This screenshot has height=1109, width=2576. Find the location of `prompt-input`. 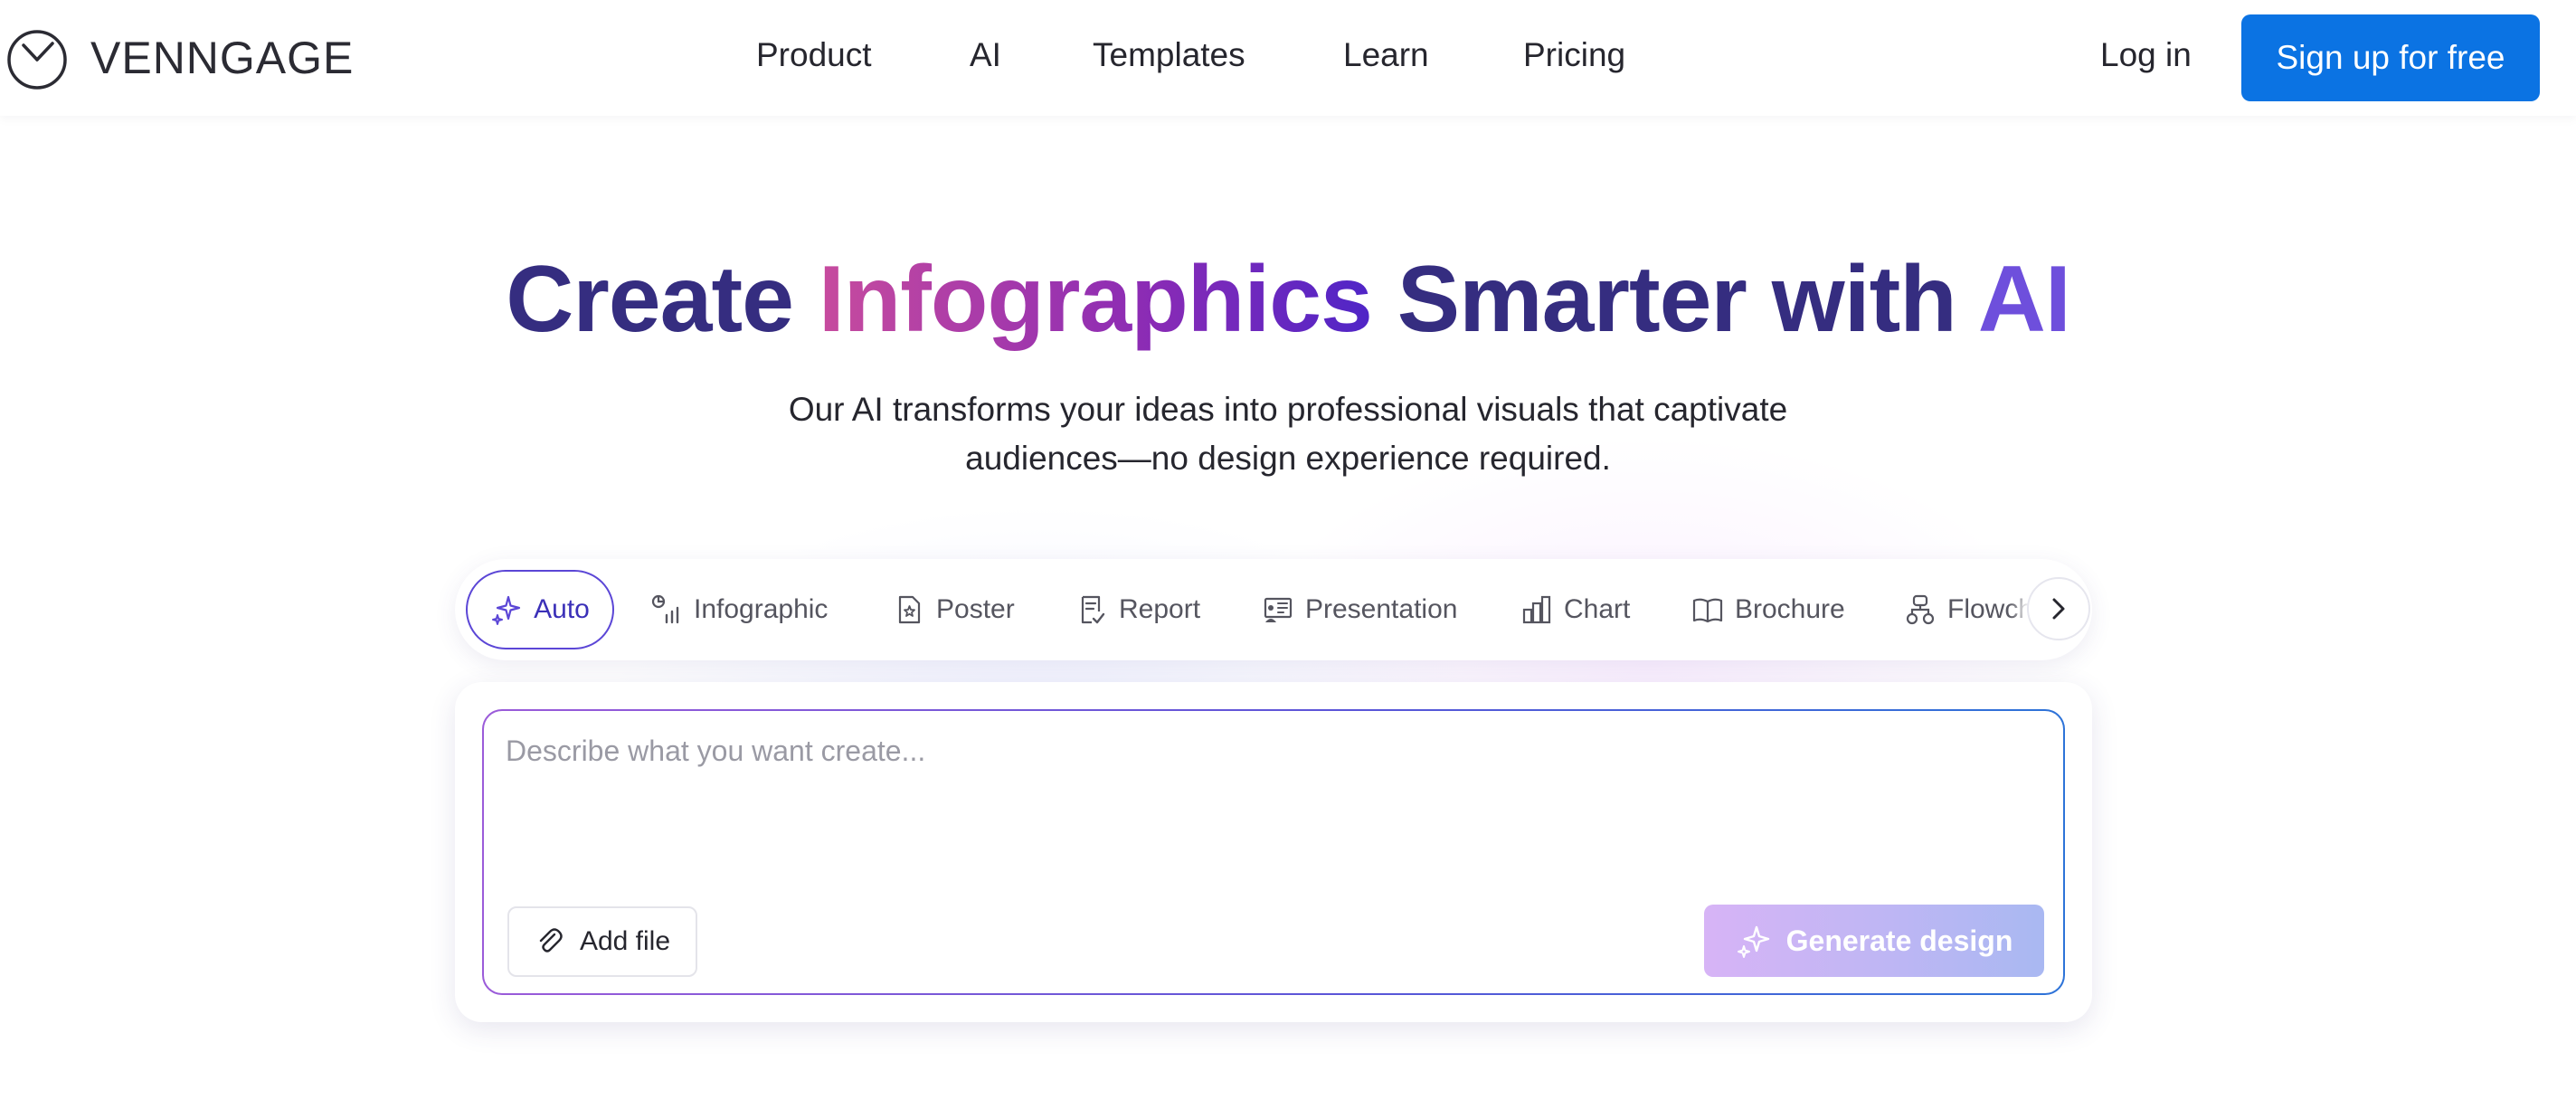

prompt-input is located at coordinates (1265, 789).